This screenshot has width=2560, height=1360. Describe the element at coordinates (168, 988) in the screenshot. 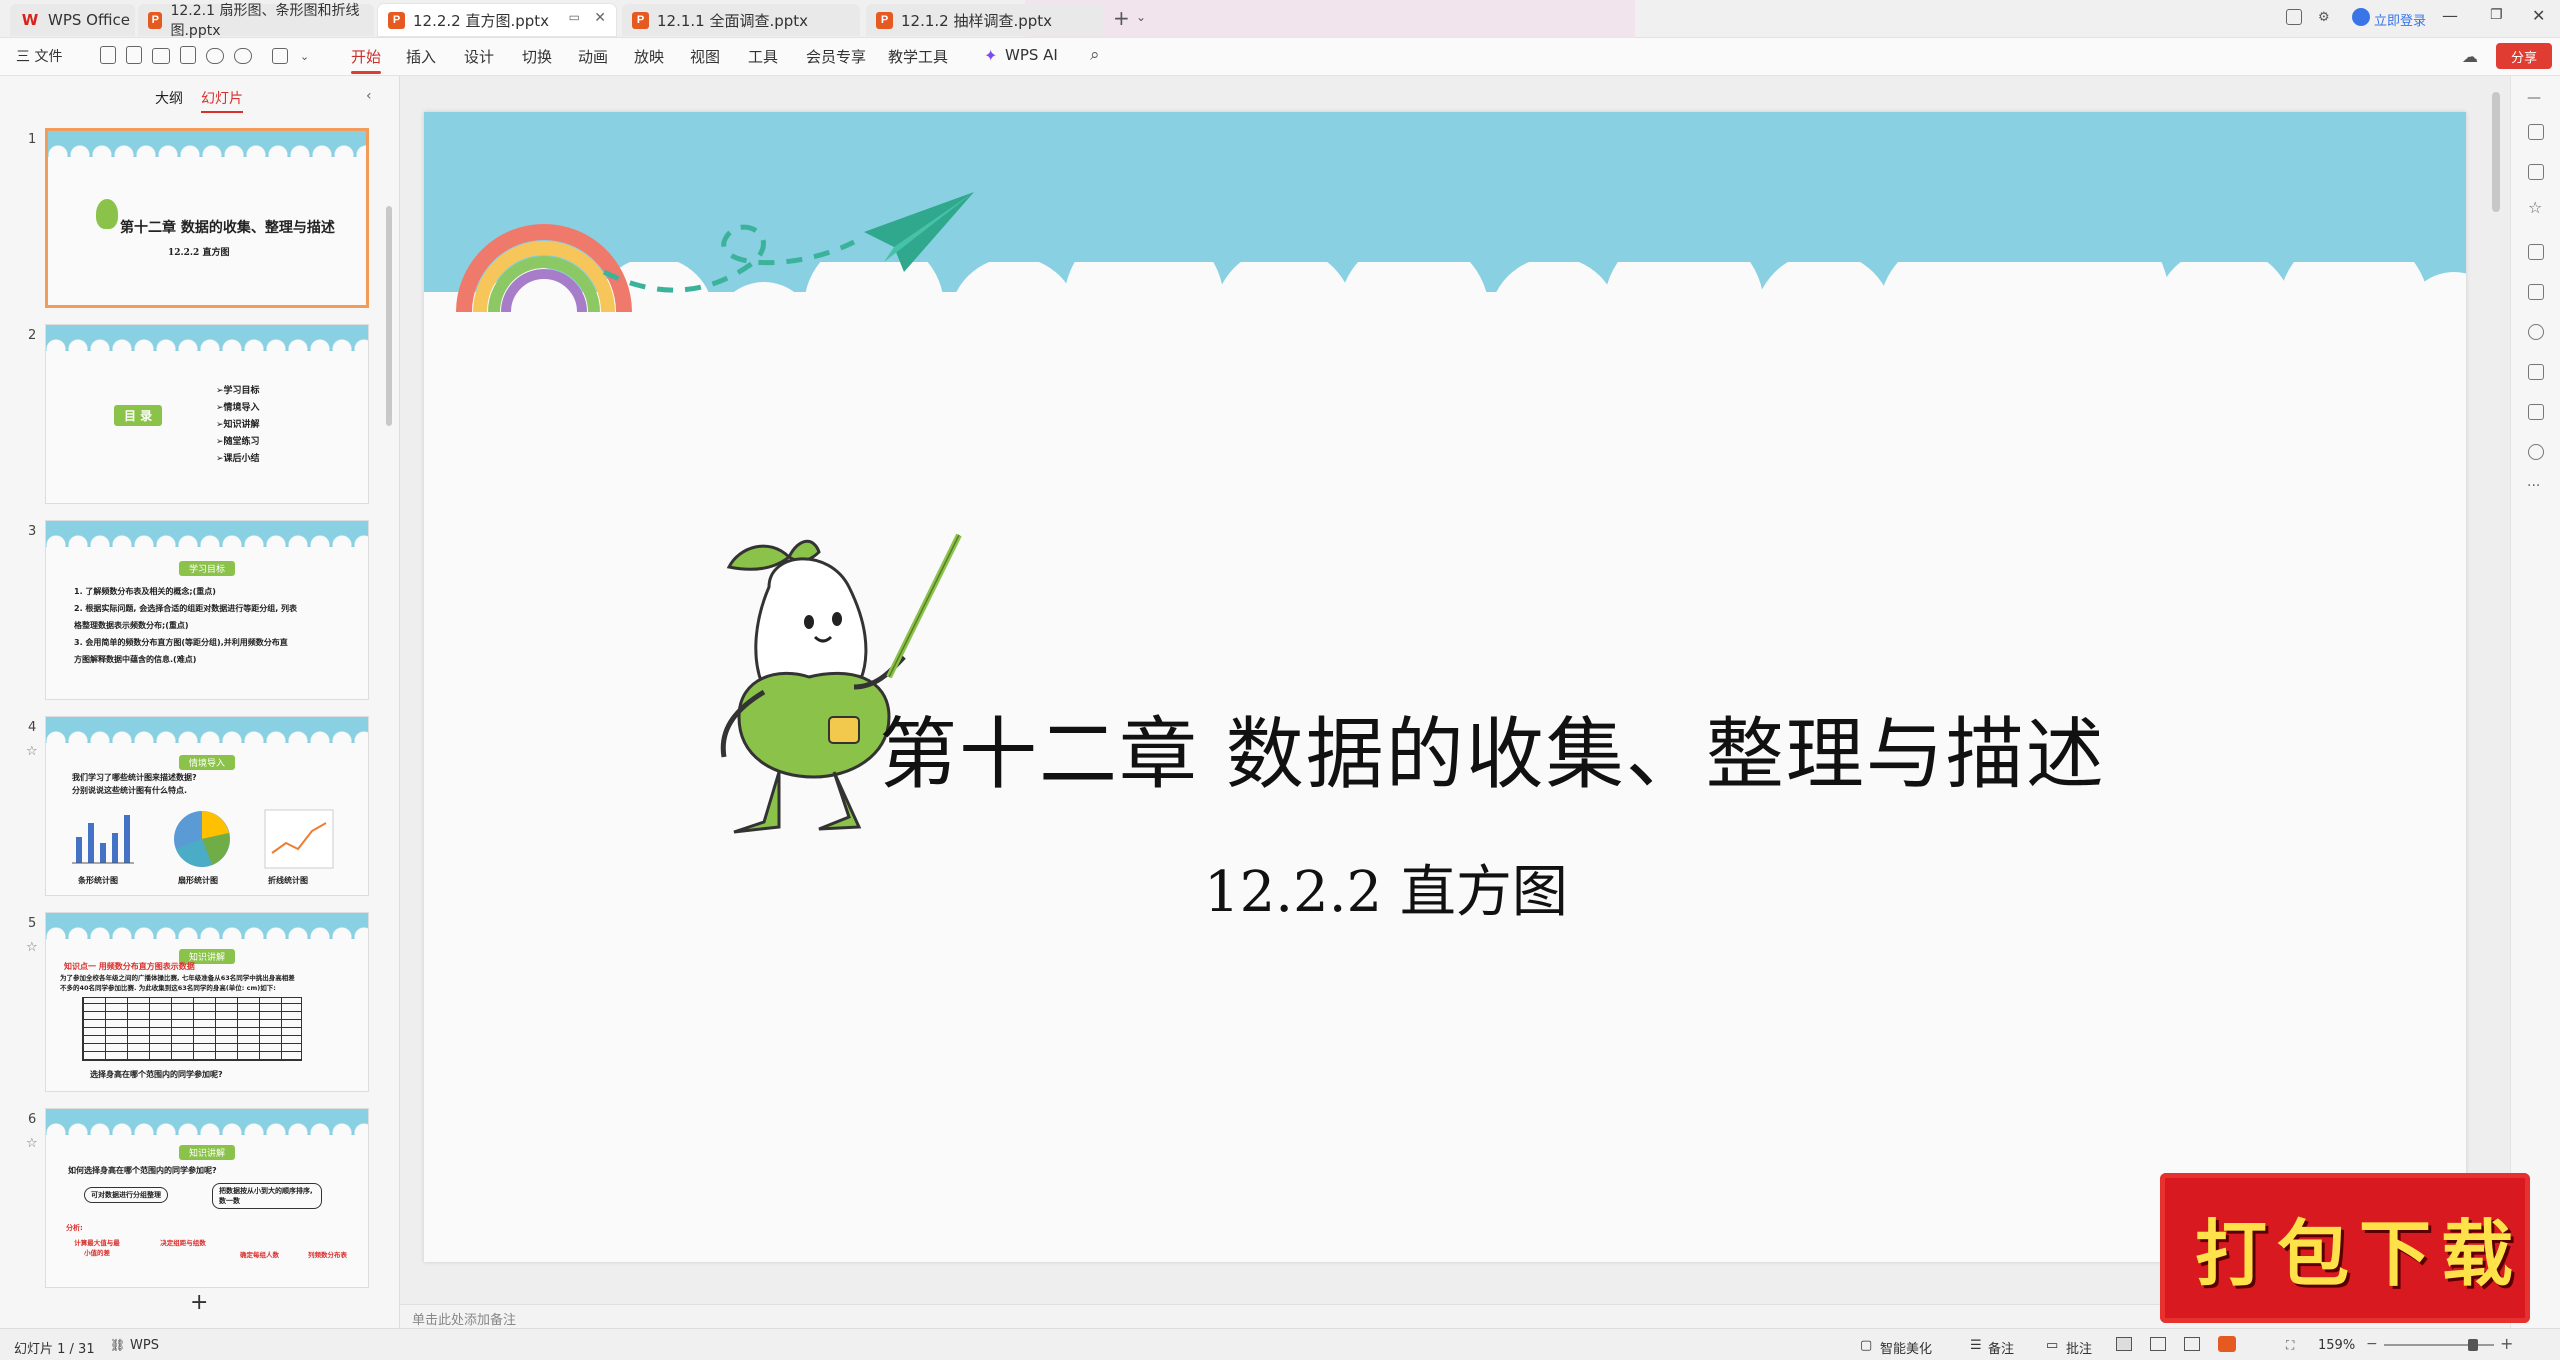

I see `thumb-line: 不多的40名同学参加比赛. 为此收集到这63名同学的身高(单位: cm)如下:` at that location.